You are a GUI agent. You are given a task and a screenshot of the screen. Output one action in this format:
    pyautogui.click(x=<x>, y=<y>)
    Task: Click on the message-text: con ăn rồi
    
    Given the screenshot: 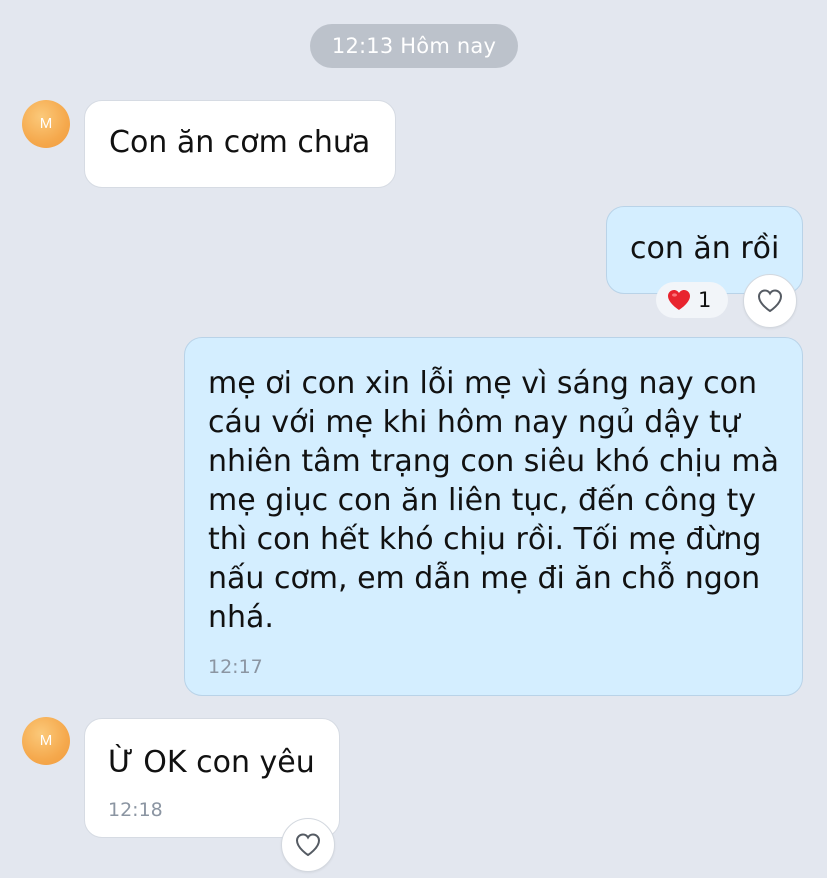 What is the action you would take?
    pyautogui.click(x=705, y=248)
    